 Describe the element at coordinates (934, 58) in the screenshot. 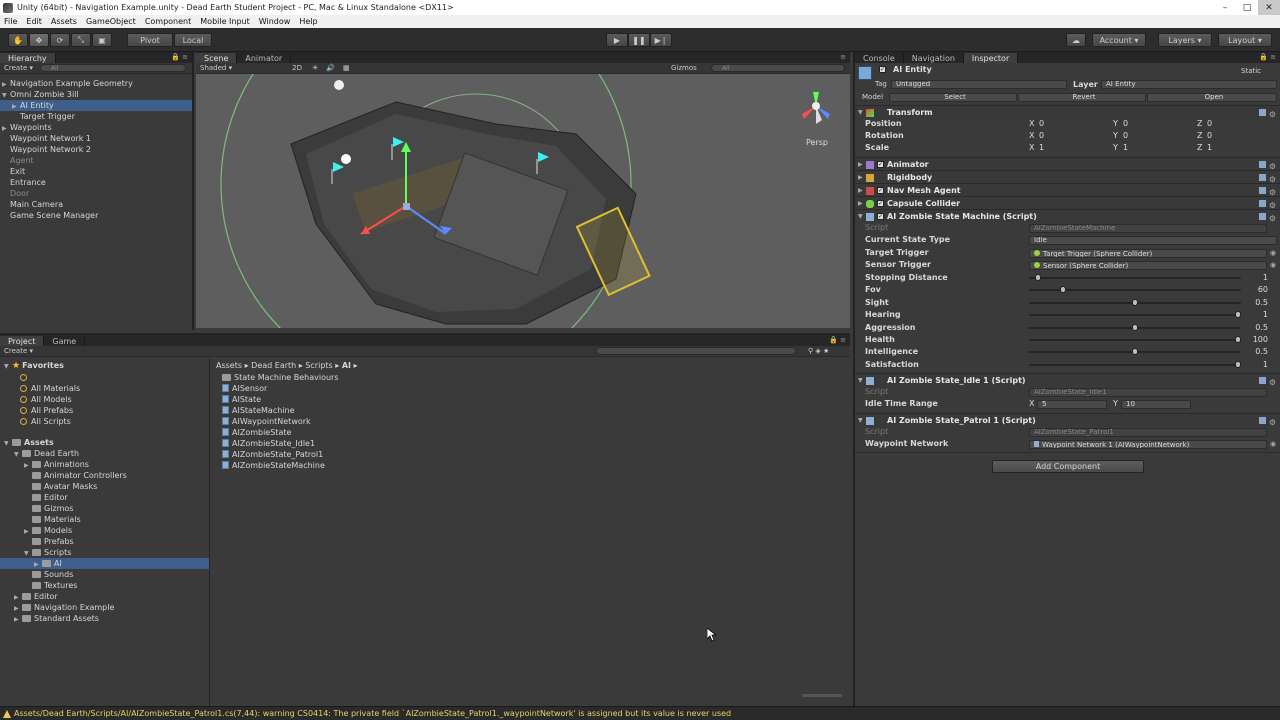

I see `tab-navigation: Navigation` at that location.